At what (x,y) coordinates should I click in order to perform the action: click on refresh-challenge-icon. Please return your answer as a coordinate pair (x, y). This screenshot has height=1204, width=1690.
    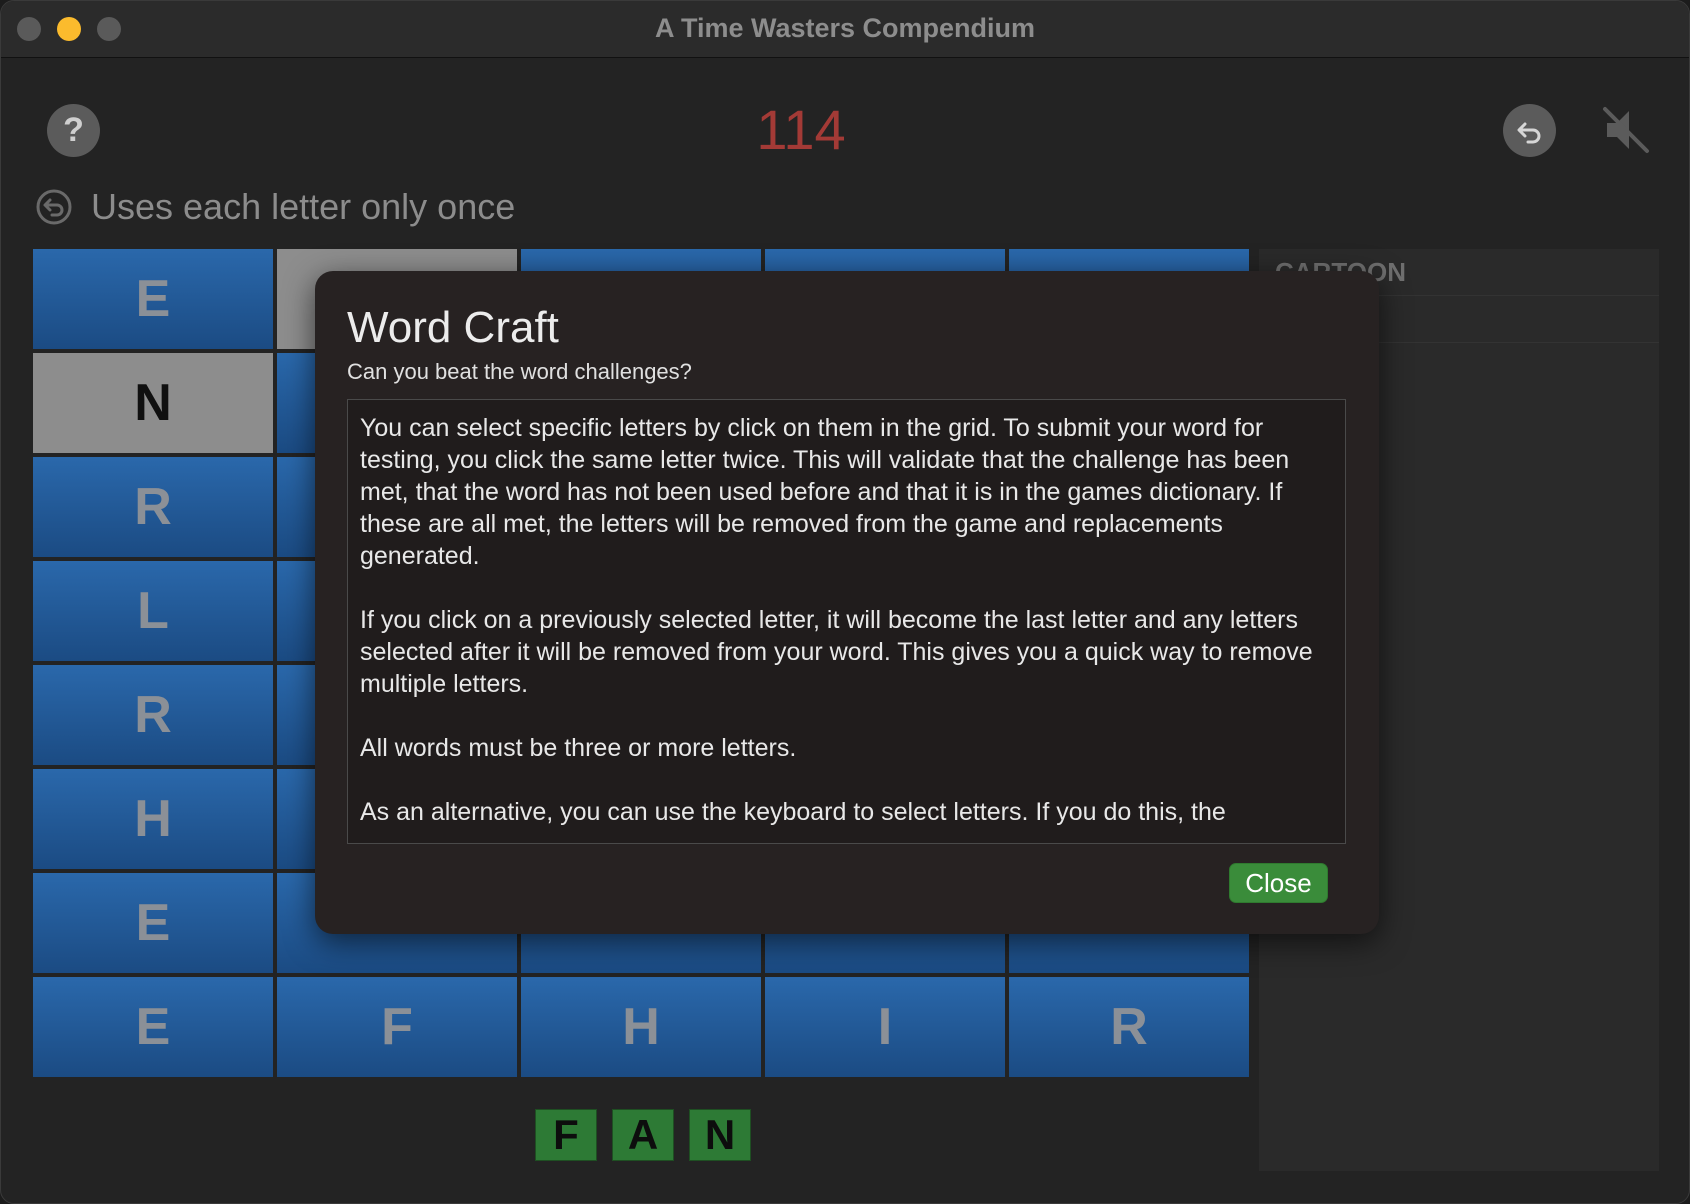
    Looking at the image, I should click on (54, 207).